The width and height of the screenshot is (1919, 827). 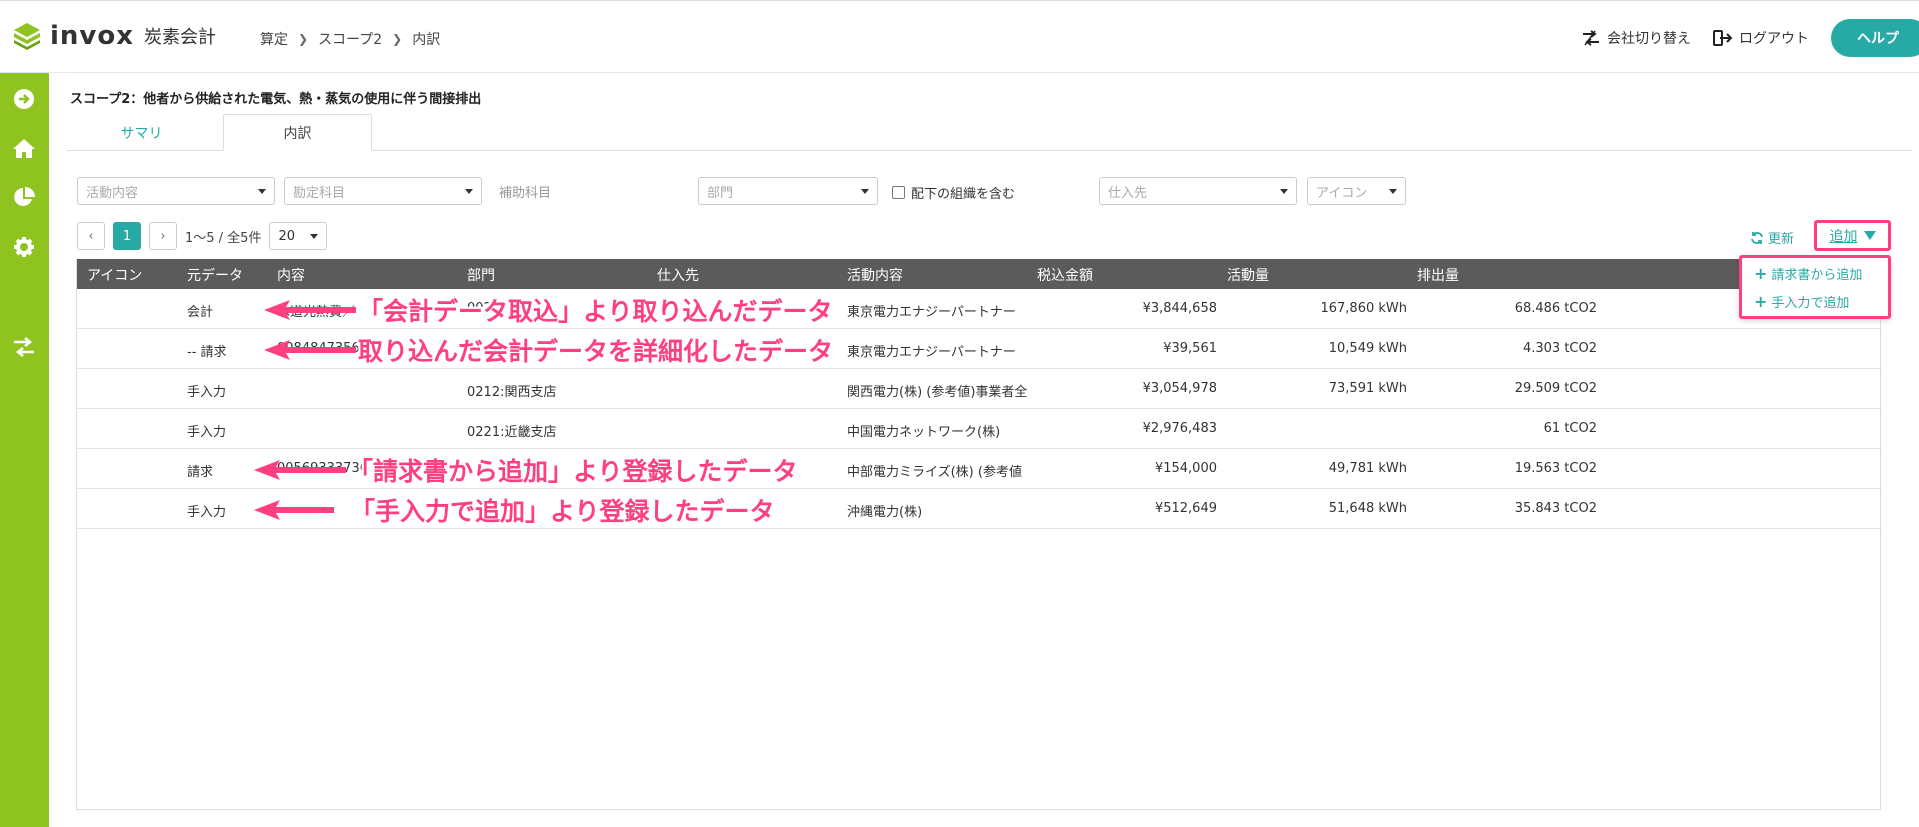 I want to click on sub-account-filter: 補助科目, so click(x=525, y=191).